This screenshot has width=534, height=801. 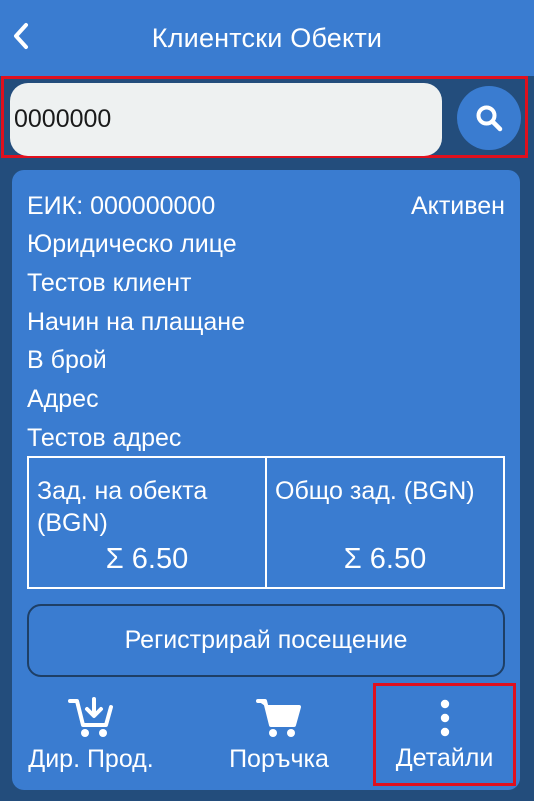 What do you see at coordinates (147, 559) in the screenshot?
I see `object-debt-value: Σ 6.50` at bounding box center [147, 559].